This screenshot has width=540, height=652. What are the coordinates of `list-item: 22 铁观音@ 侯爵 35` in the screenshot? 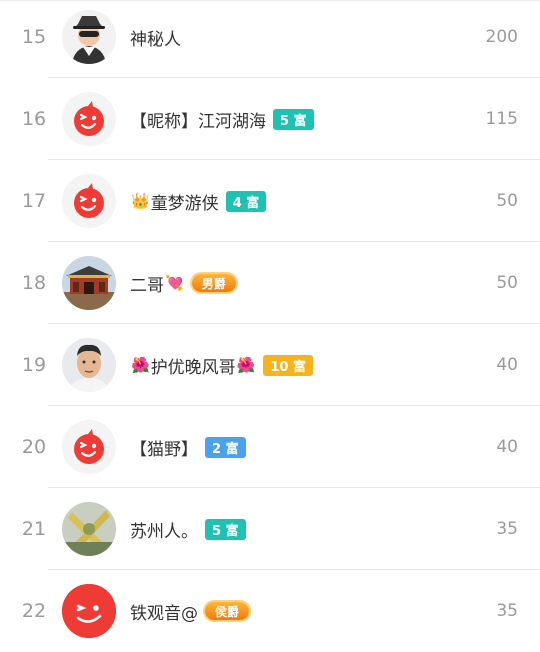 It's located at (270, 611).